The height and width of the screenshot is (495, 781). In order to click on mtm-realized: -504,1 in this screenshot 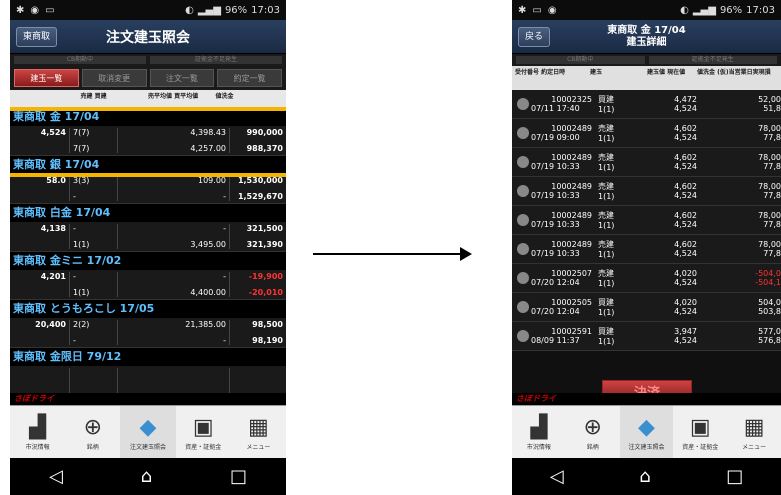, I will do `click(768, 282)`.